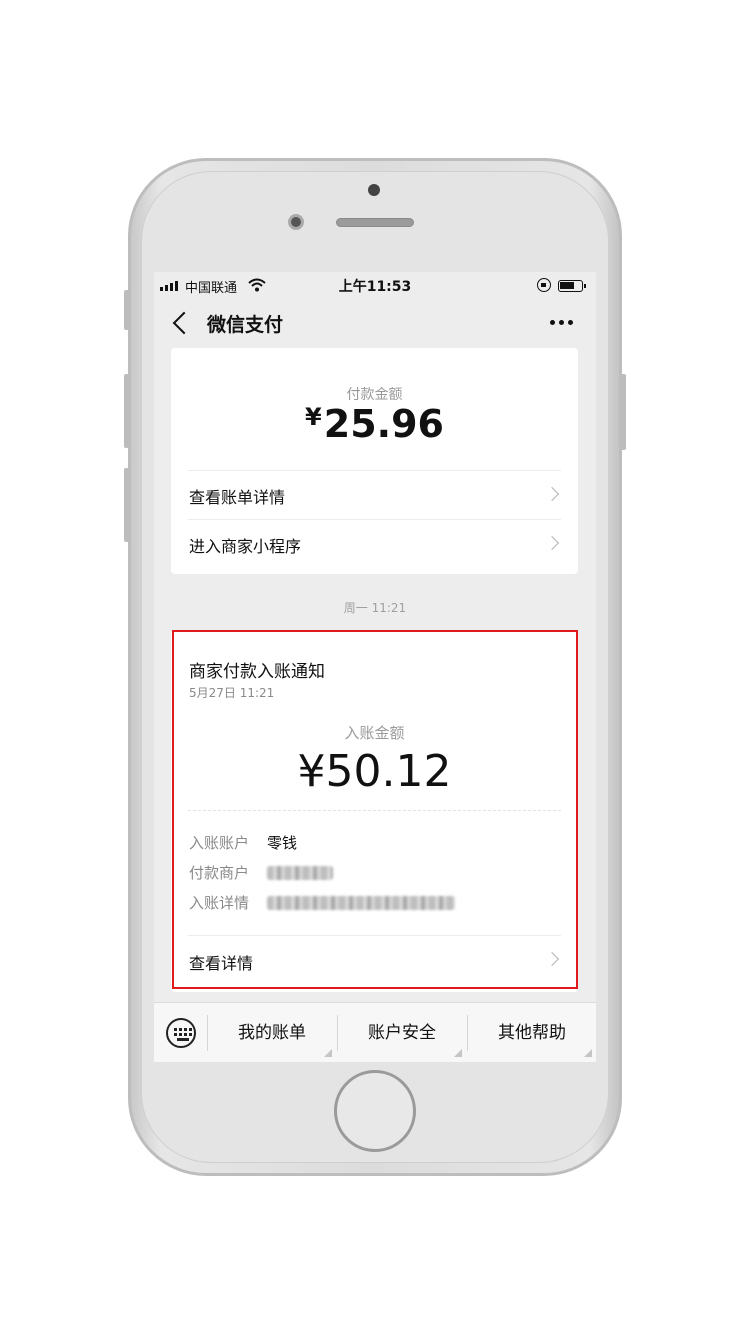  Describe the element at coordinates (245, 325) in the screenshot. I see `page-title: 微信支付` at that location.